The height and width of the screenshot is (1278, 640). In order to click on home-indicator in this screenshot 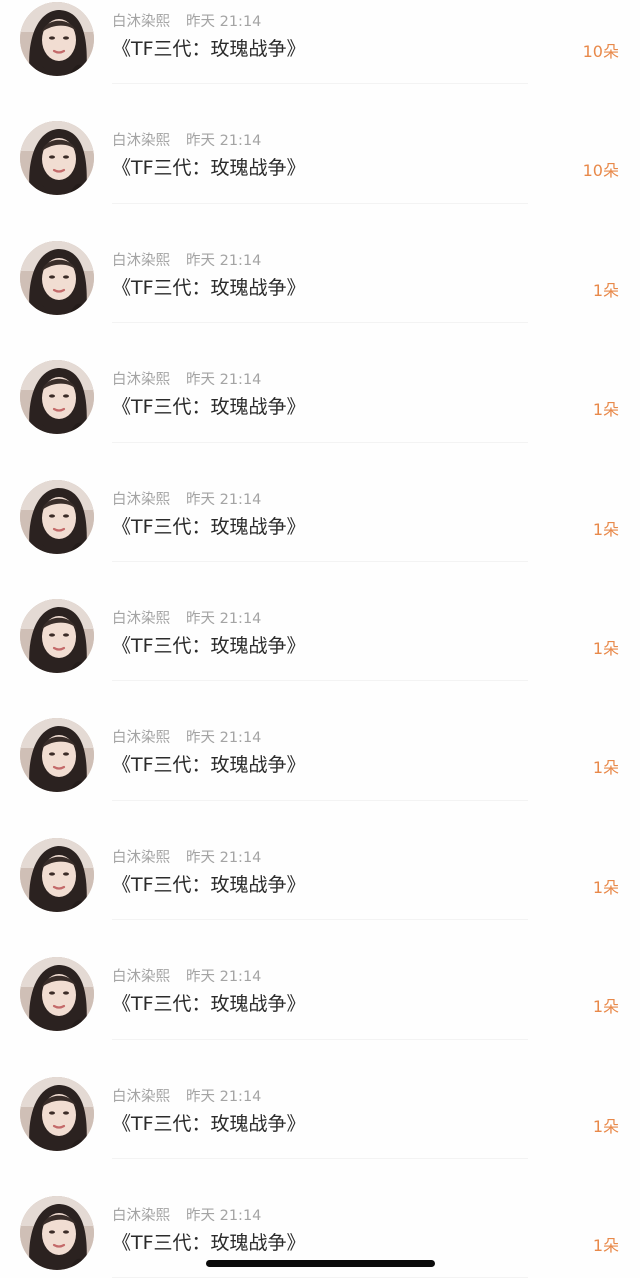, I will do `click(320, 1263)`.